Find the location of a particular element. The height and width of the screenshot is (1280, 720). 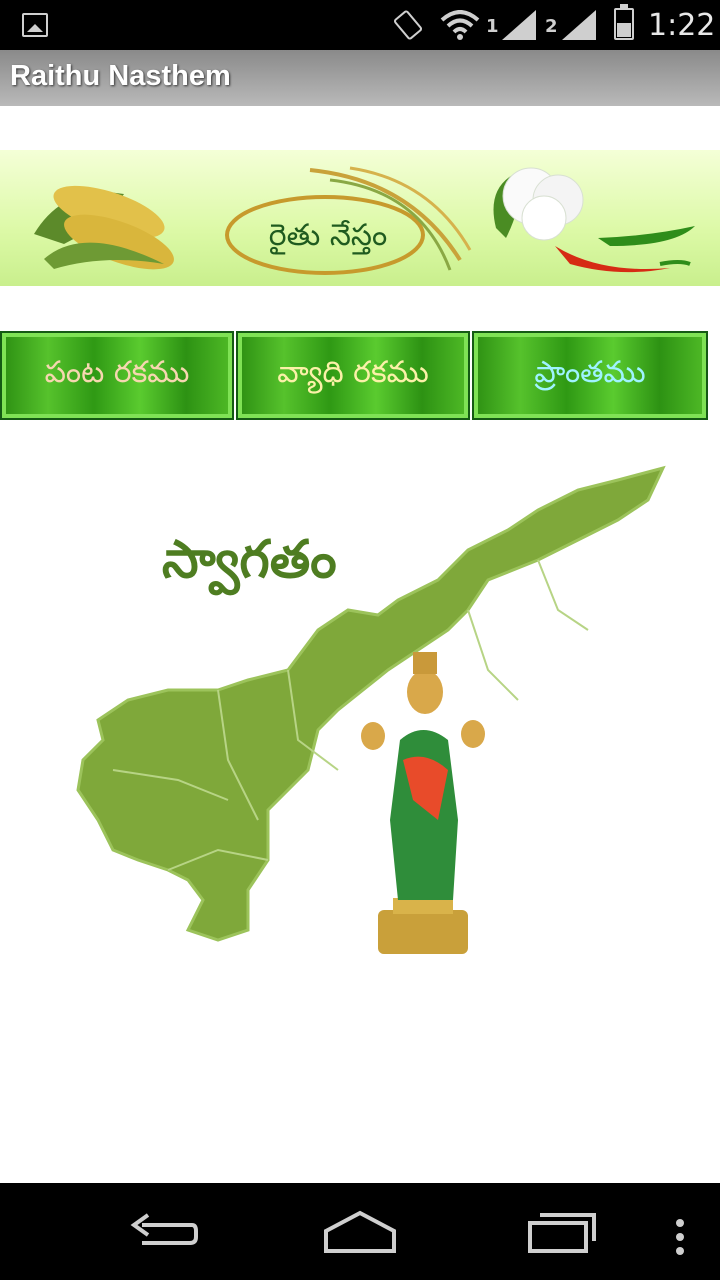

crop-type-button: పంట రకము is located at coordinates (117, 375).